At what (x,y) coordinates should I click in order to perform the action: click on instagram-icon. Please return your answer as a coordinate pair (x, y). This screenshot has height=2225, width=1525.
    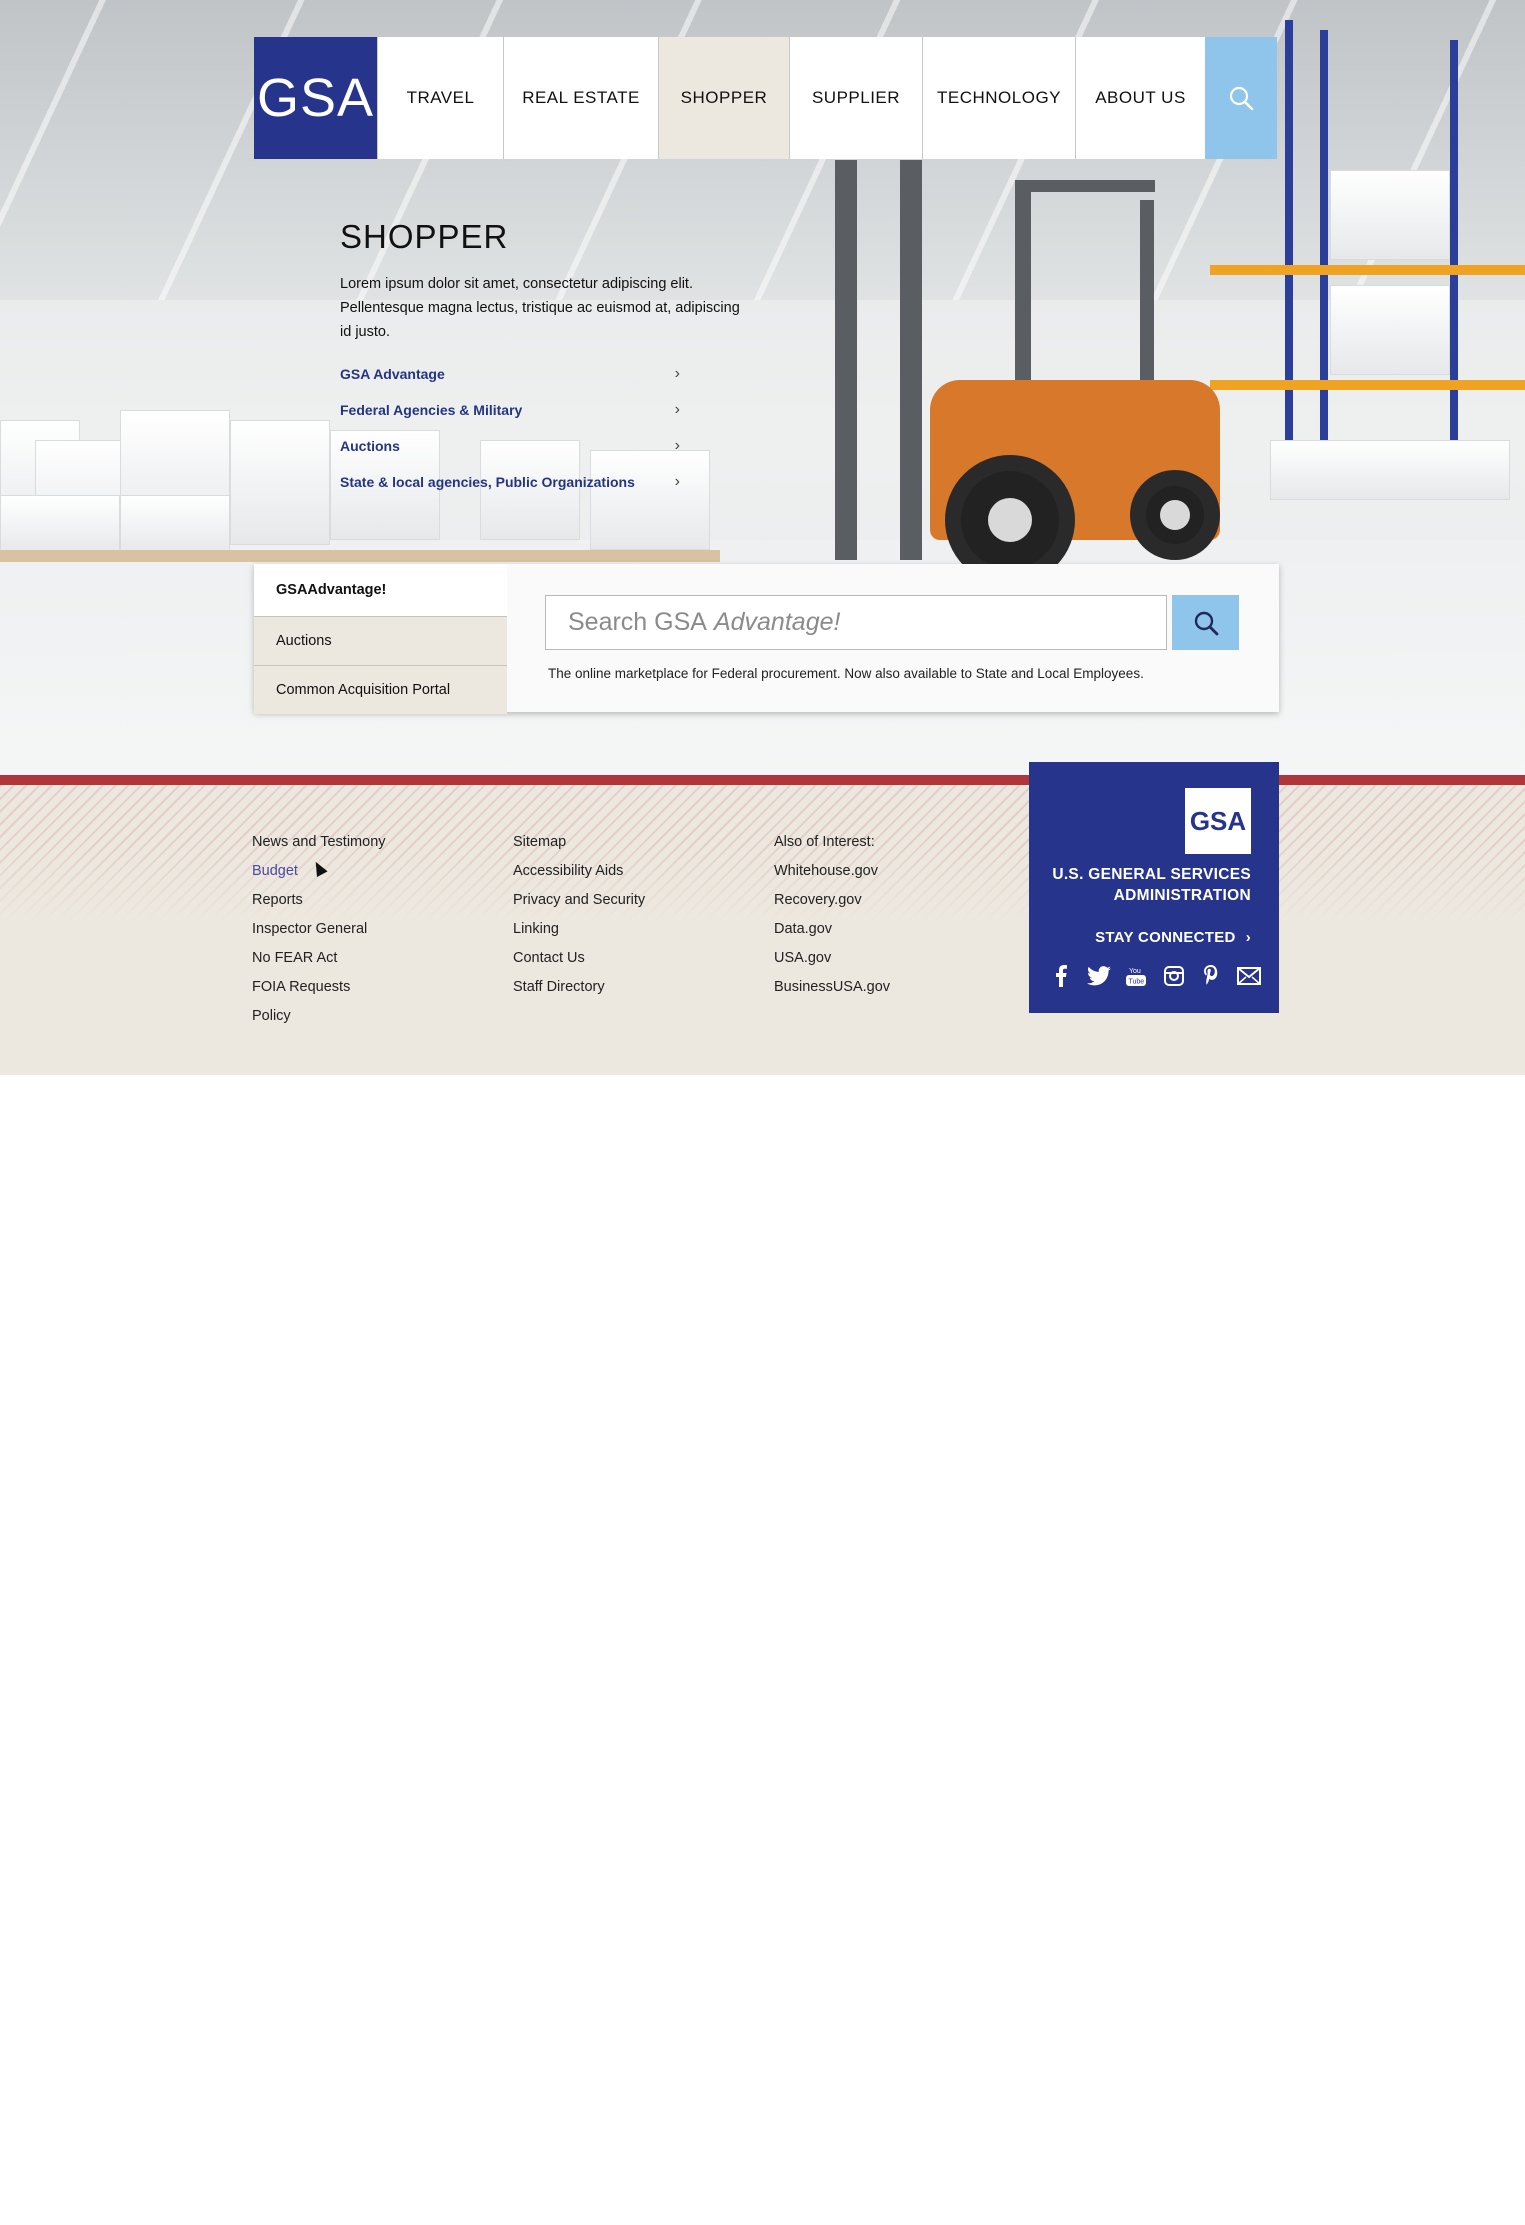
    Looking at the image, I should click on (1174, 976).